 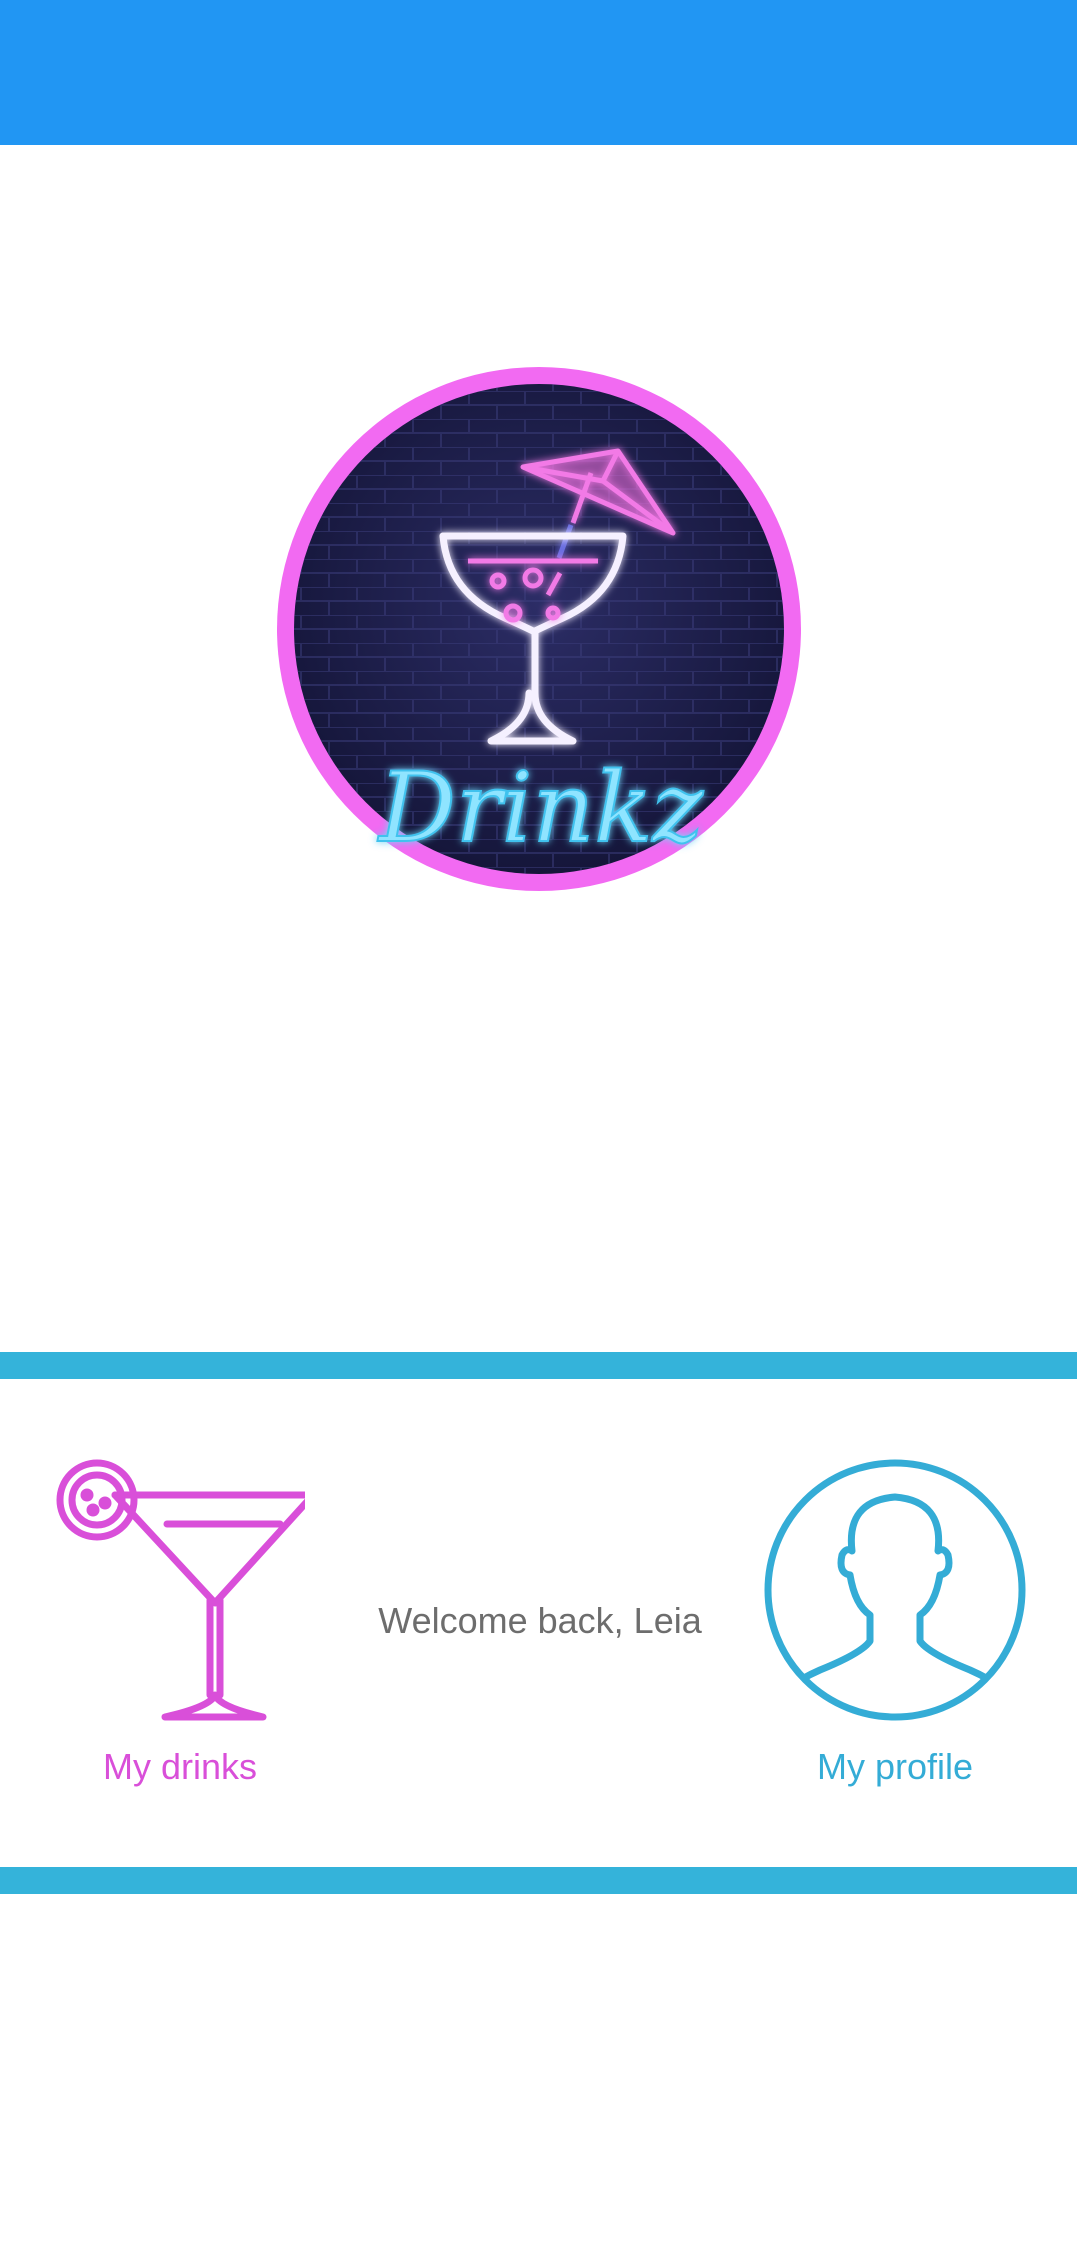 I want to click on my-profile-button: My profile, so click(x=895, y=1621).